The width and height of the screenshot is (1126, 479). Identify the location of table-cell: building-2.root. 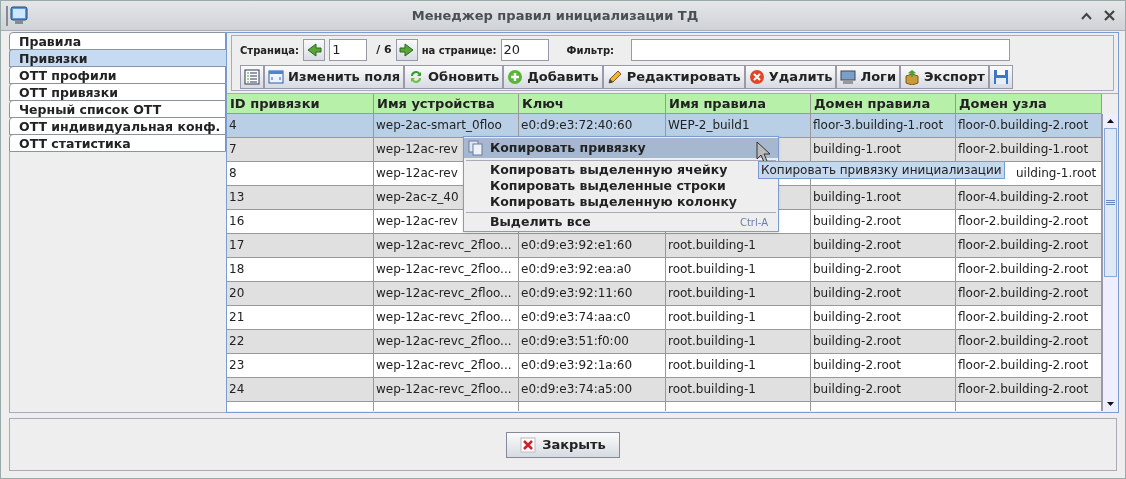
(883, 390).